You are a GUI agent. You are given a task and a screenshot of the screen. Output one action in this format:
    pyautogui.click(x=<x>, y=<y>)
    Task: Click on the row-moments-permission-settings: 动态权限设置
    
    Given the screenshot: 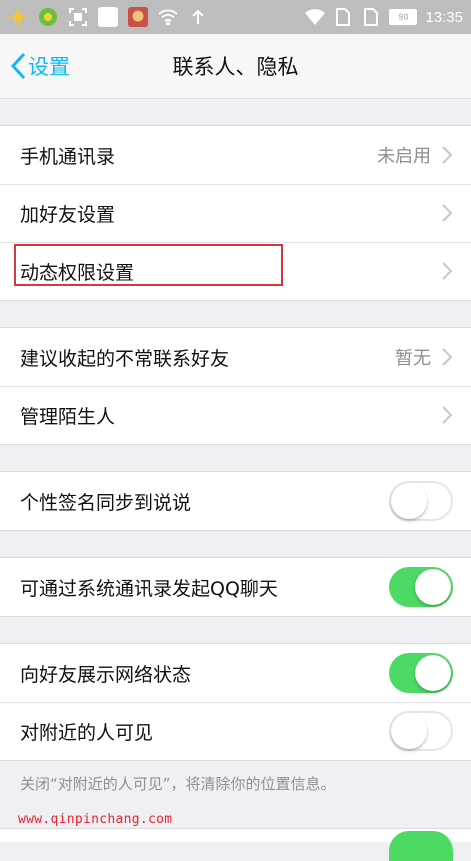 What is the action you would take?
    pyautogui.click(x=235, y=271)
    